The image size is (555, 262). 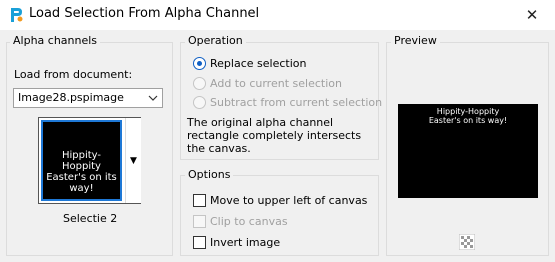 I want to click on clip-to-canvas-checkbox, so click(x=199, y=221).